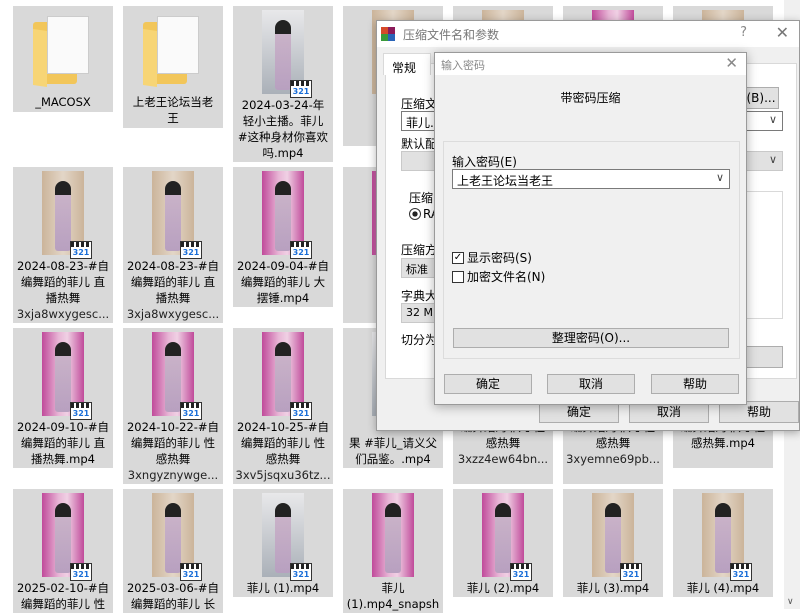 Image resolution: width=800 pixels, height=613 pixels. What do you see at coordinates (421, 198) in the screenshot?
I see `format-label: 压缩` at bounding box center [421, 198].